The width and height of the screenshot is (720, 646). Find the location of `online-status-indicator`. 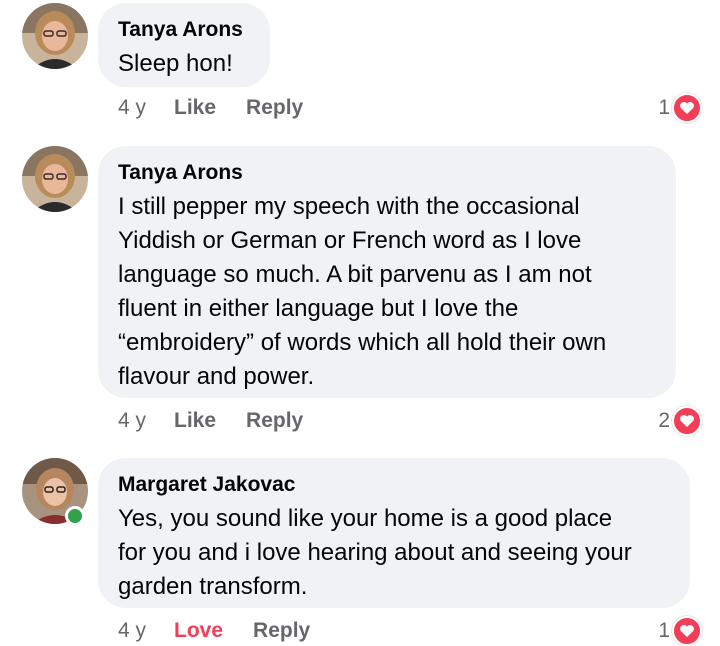

online-status-indicator is located at coordinates (75, 516).